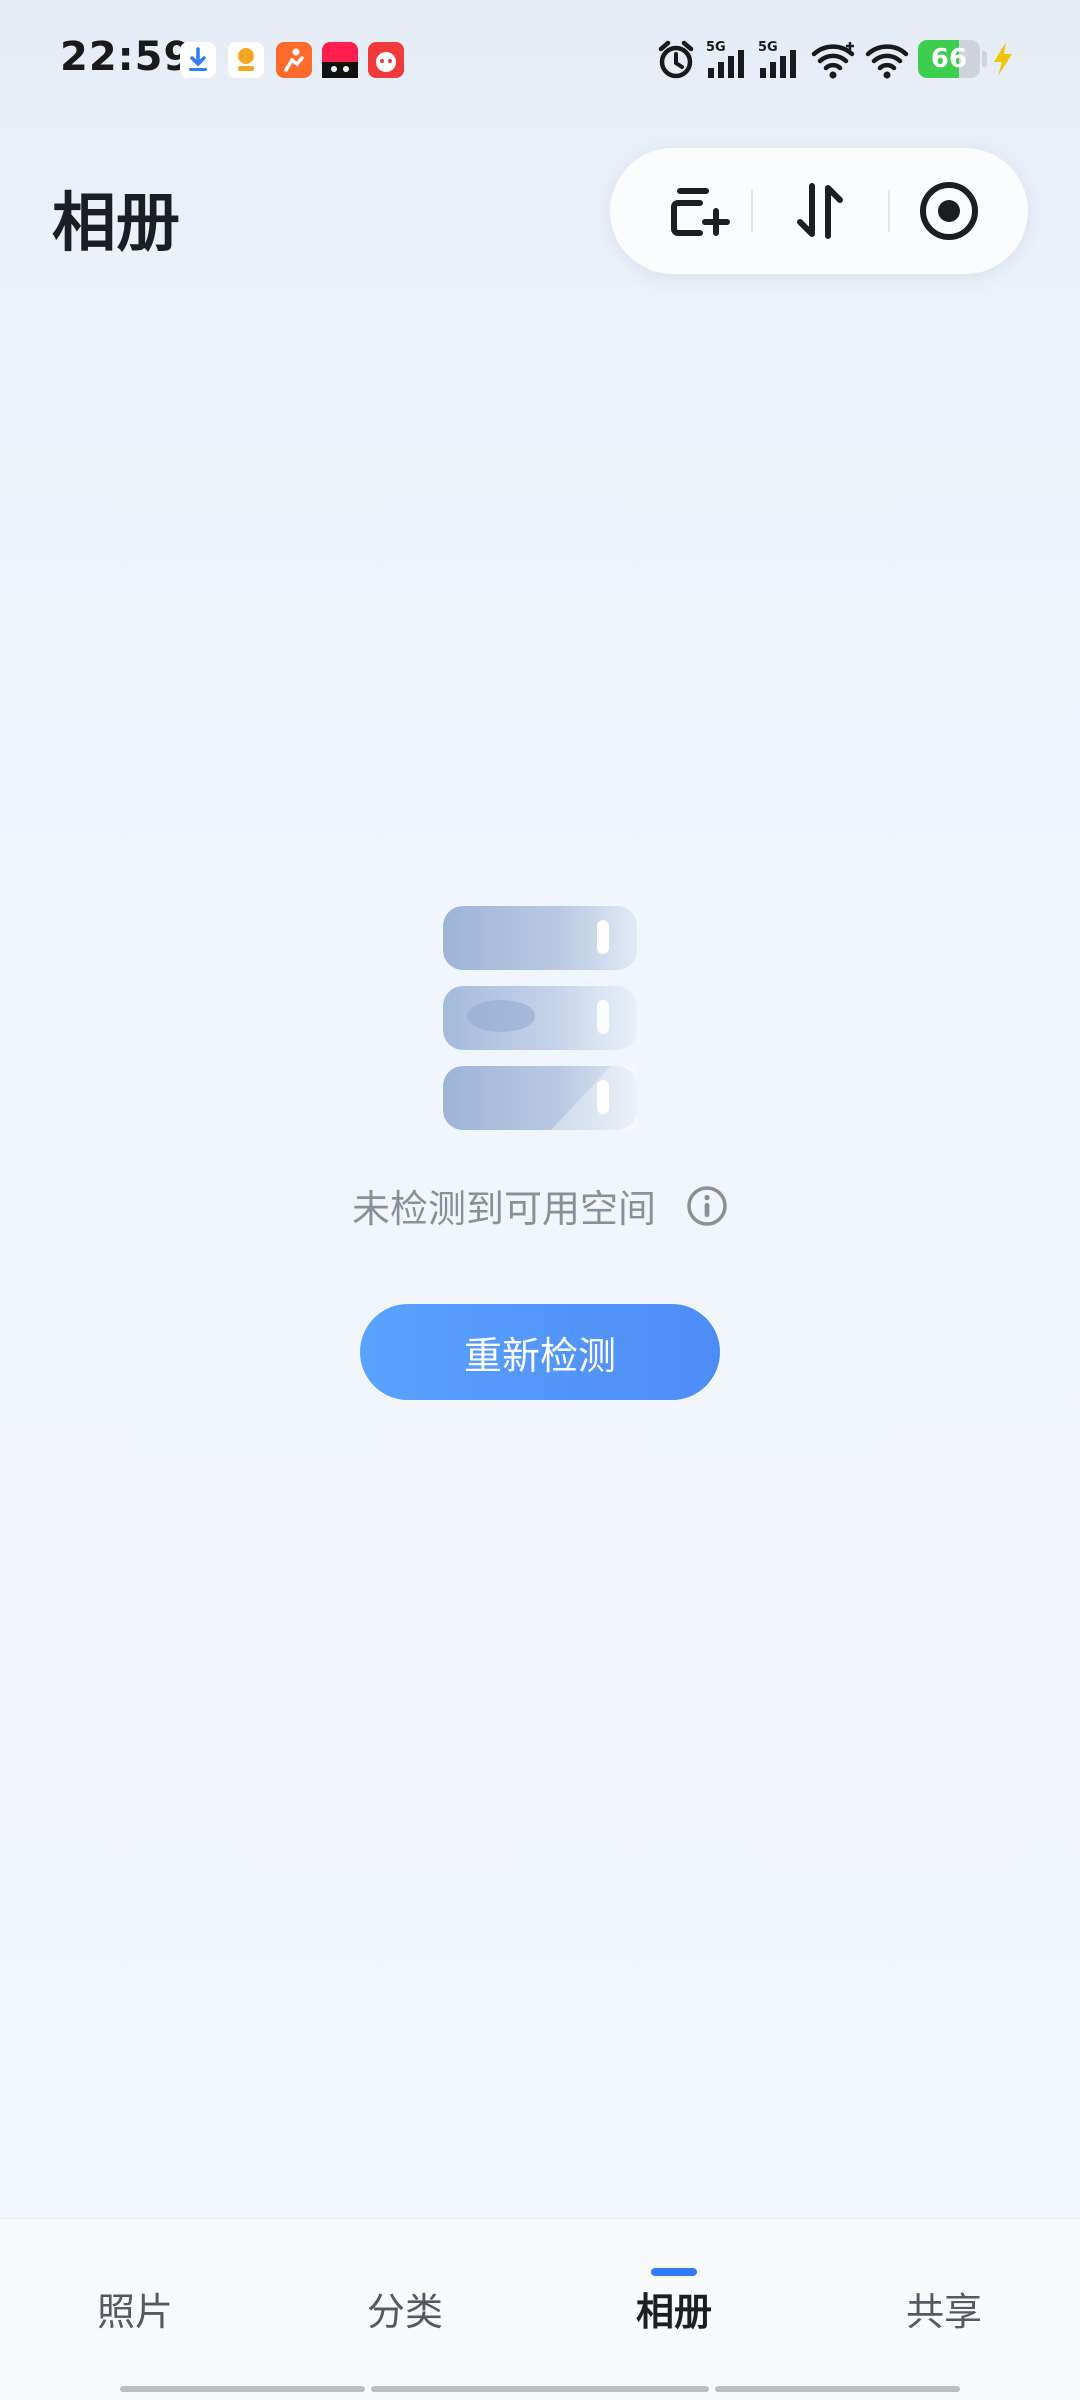 Image resolution: width=1080 pixels, height=2400 pixels. What do you see at coordinates (674, 2308) in the screenshot?
I see `tab-albums: 相册` at bounding box center [674, 2308].